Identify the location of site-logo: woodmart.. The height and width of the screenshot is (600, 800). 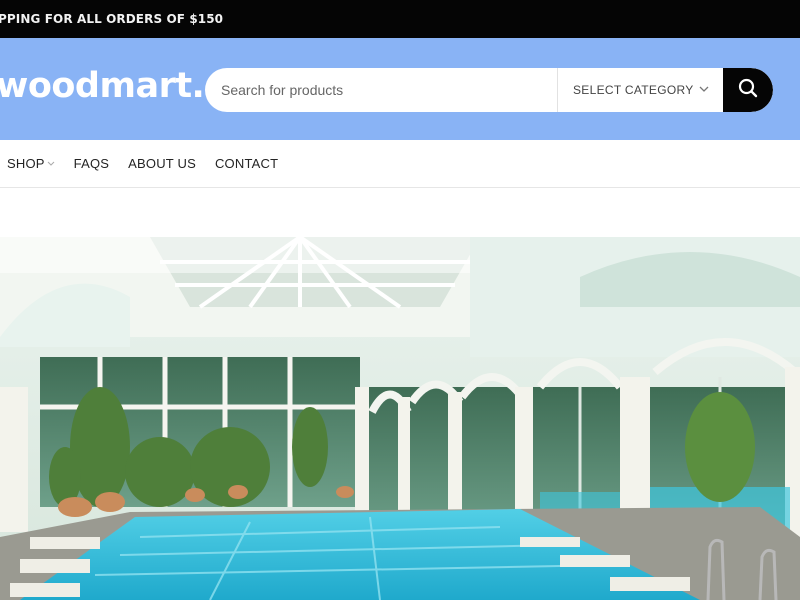
(102, 86).